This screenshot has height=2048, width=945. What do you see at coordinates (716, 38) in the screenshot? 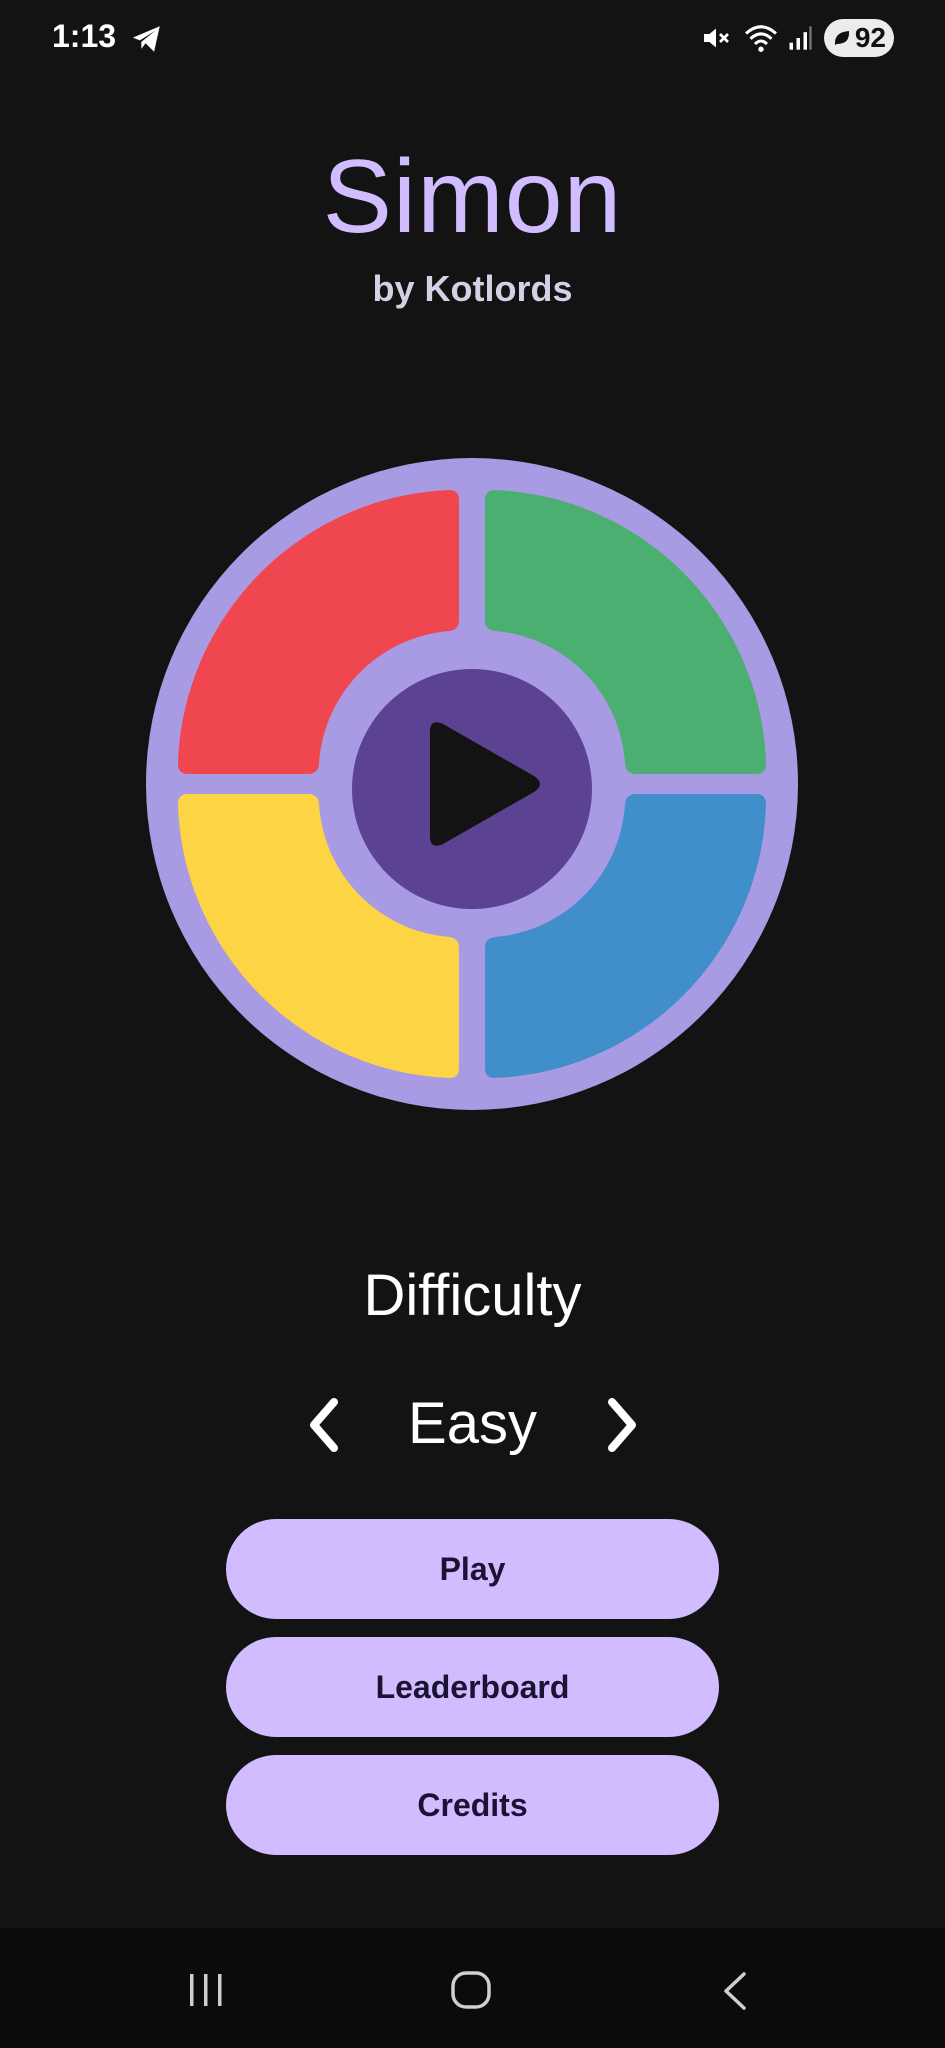
I see `mute-icon` at bounding box center [716, 38].